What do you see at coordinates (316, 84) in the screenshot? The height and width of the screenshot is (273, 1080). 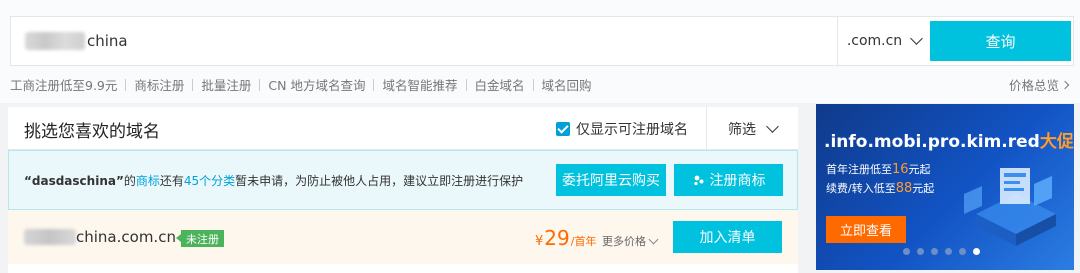 I see `quicklink-cn-regional: CN 地方域名查询` at bounding box center [316, 84].